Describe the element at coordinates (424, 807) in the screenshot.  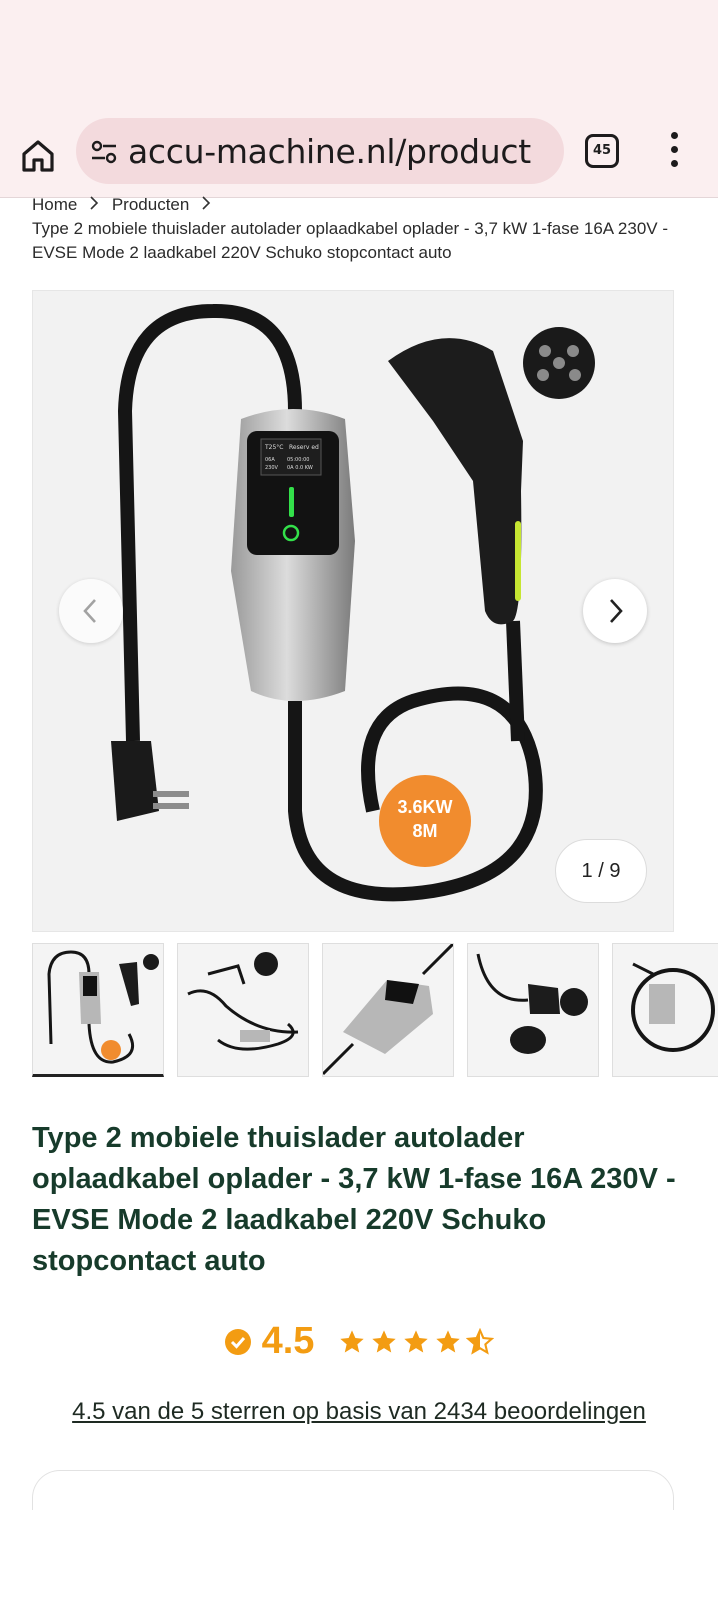
I see `badge-power: 3.6KW` at that location.